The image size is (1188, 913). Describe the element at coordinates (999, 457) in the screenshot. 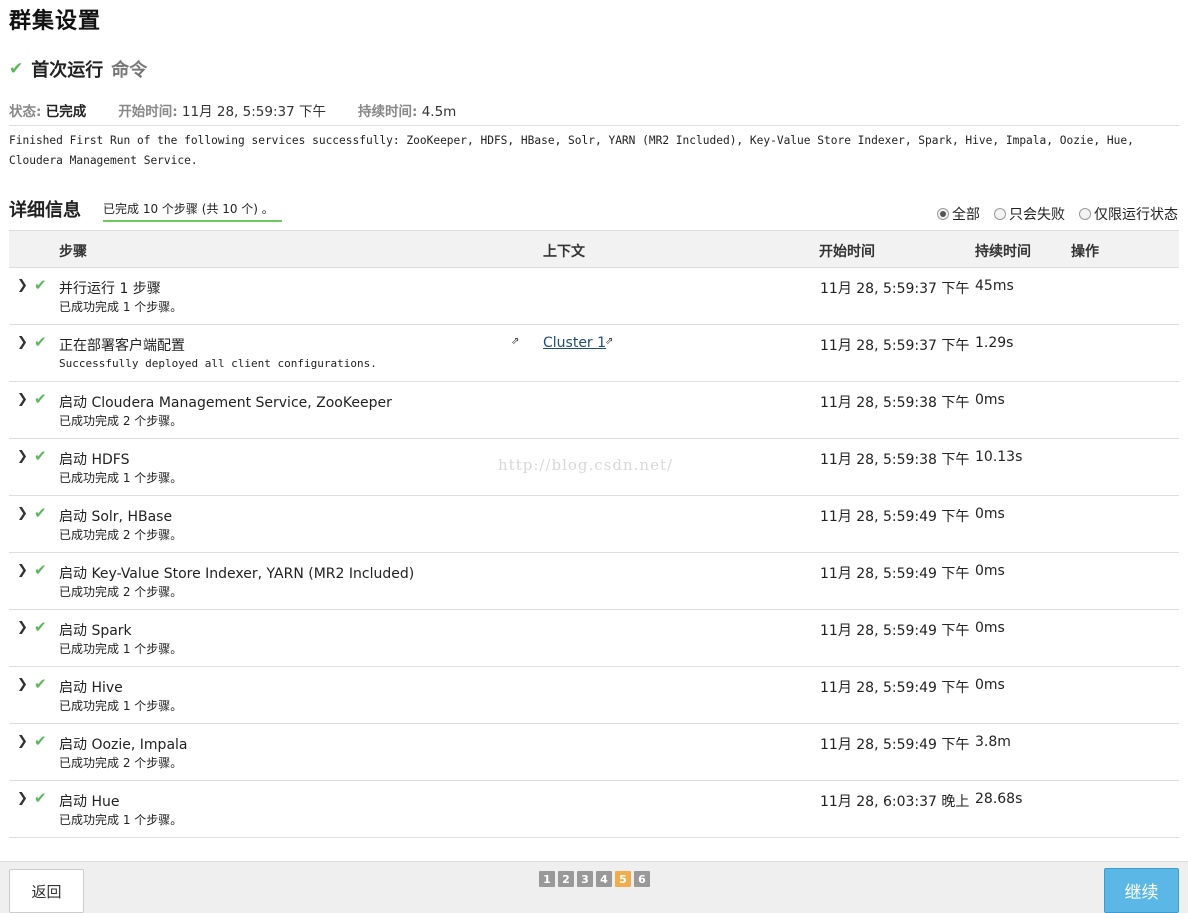

I see `step-duration: 10.13s` at that location.